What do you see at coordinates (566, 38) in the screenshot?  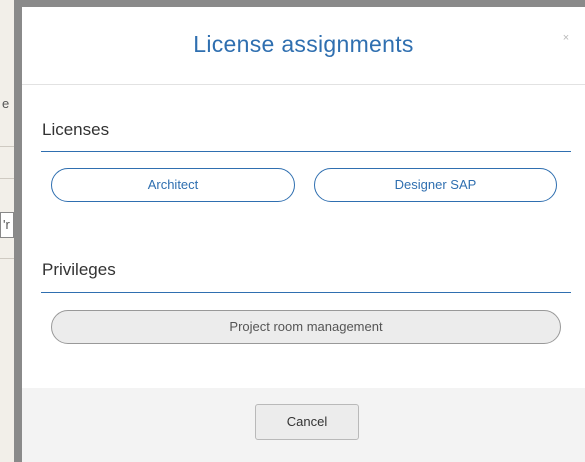 I see `close-icon: ×` at bounding box center [566, 38].